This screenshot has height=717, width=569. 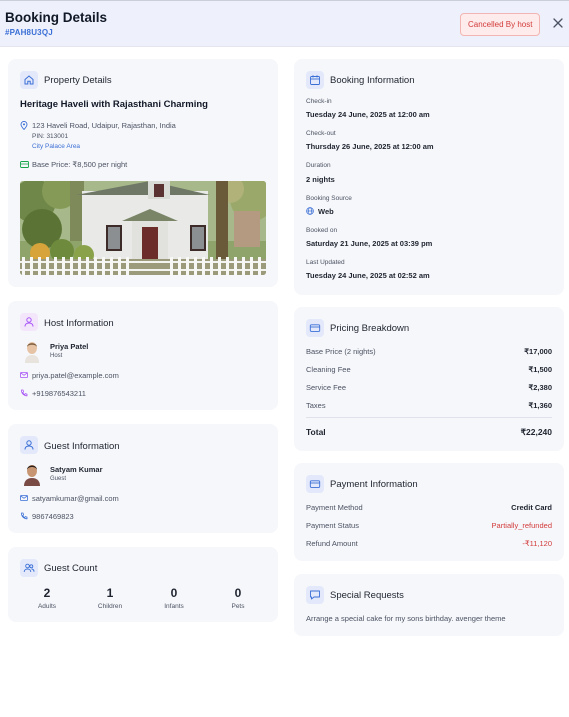 What do you see at coordinates (238, 606) in the screenshot?
I see `pets-label: Pets` at bounding box center [238, 606].